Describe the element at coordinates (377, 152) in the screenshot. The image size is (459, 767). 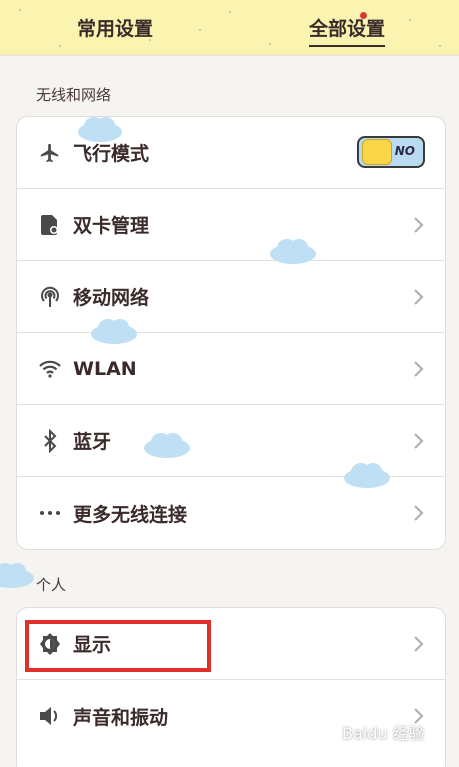
I see `toggle-knob` at that location.